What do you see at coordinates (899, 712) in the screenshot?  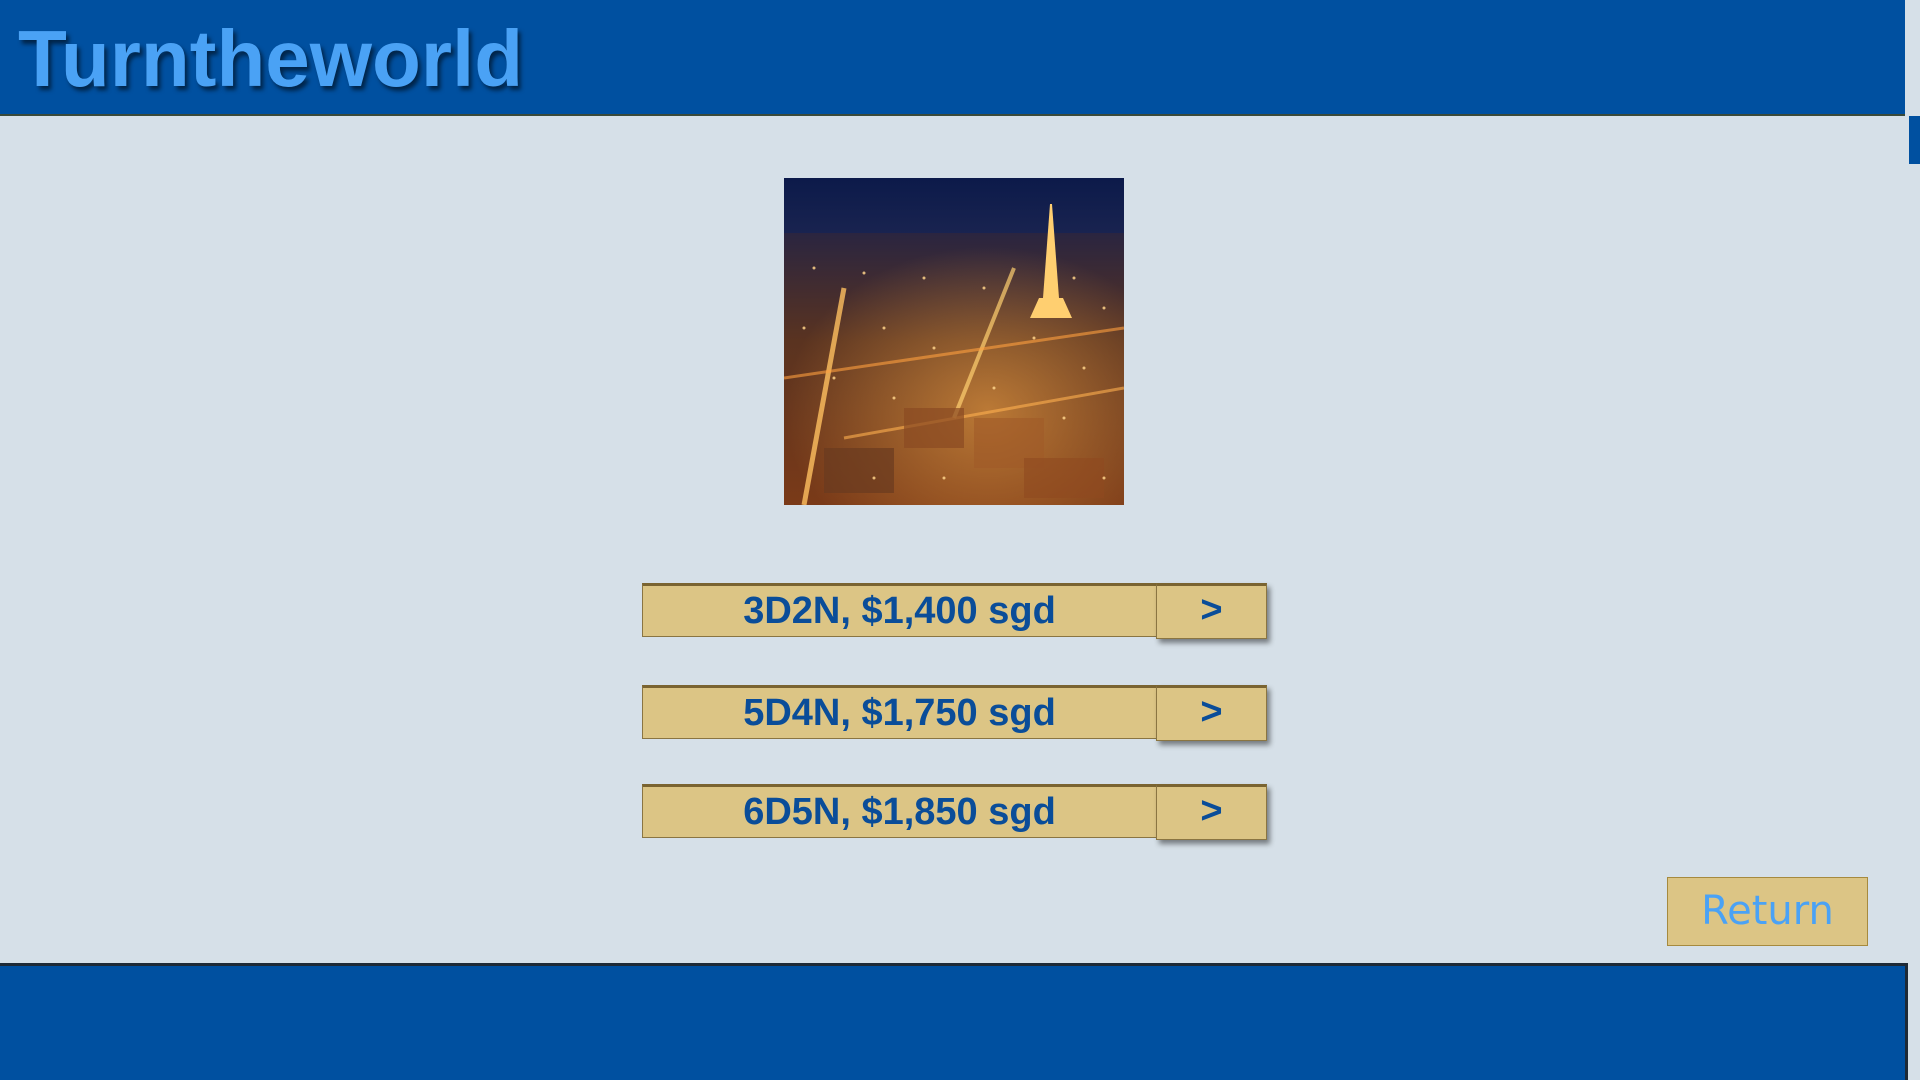 I see `package-label: 5D4N, $1,750 sgd` at bounding box center [899, 712].